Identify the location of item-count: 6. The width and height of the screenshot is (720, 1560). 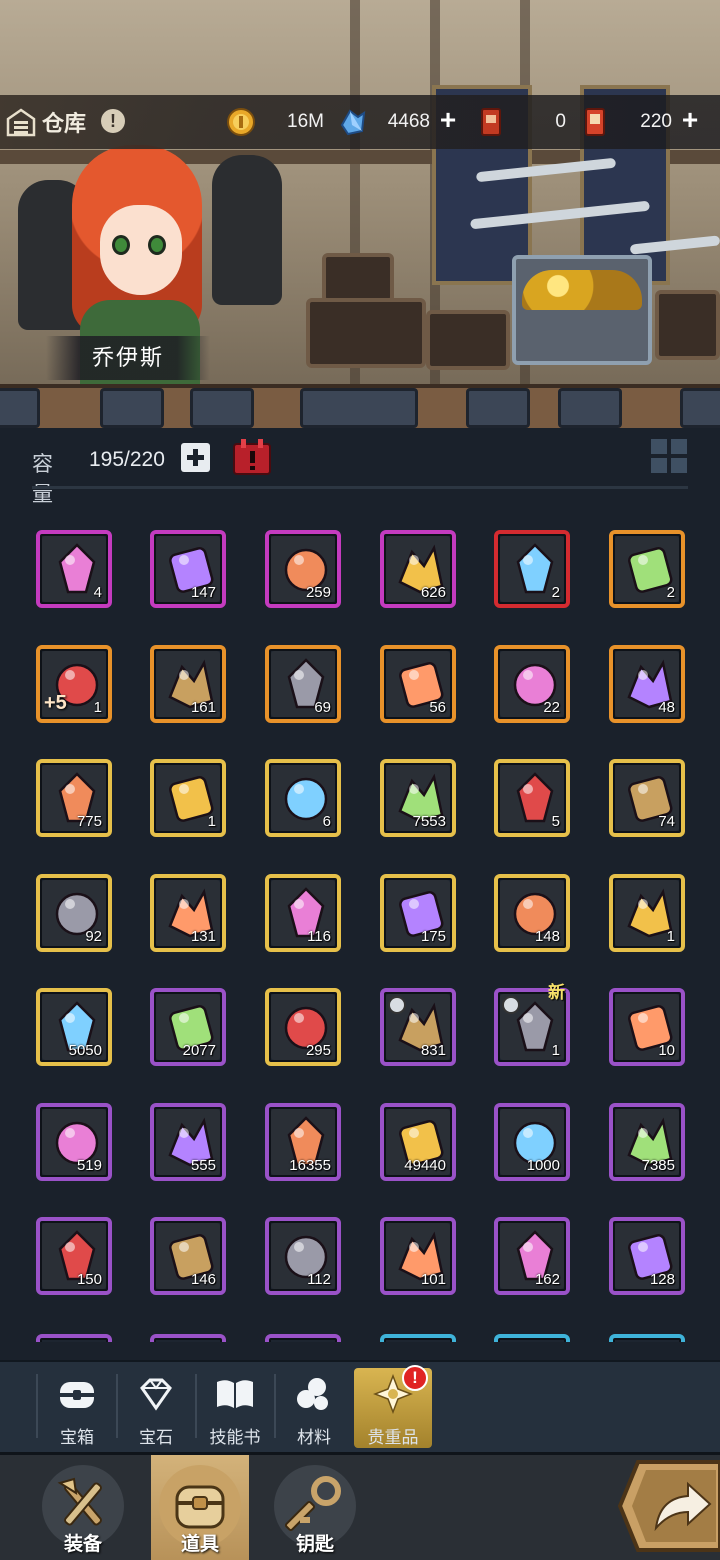
(326, 821).